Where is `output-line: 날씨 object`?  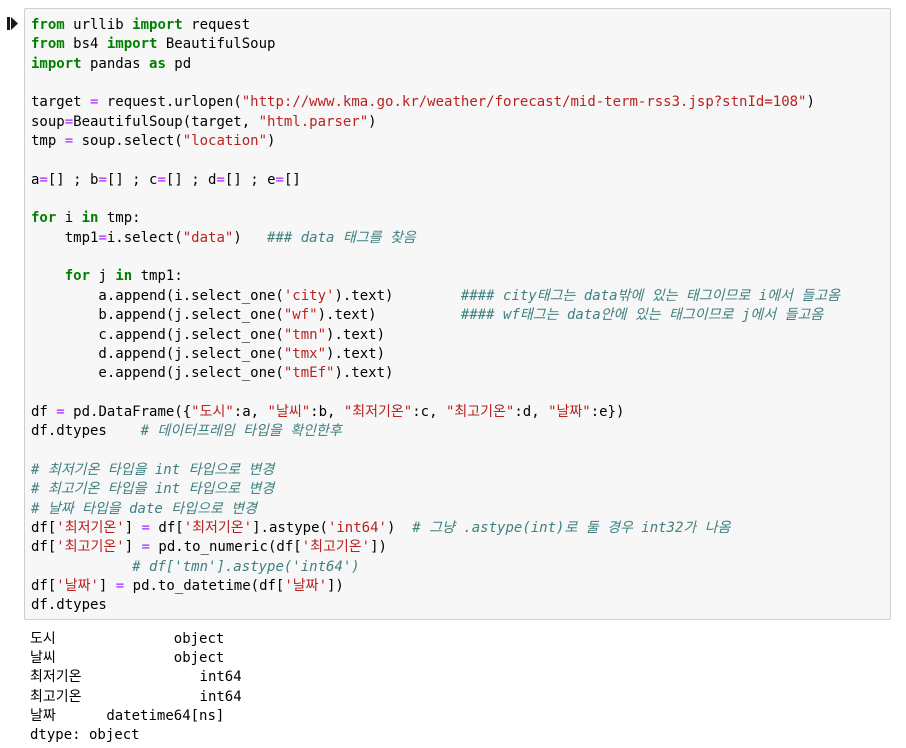
output-line: 날씨 object is located at coordinates (127, 658).